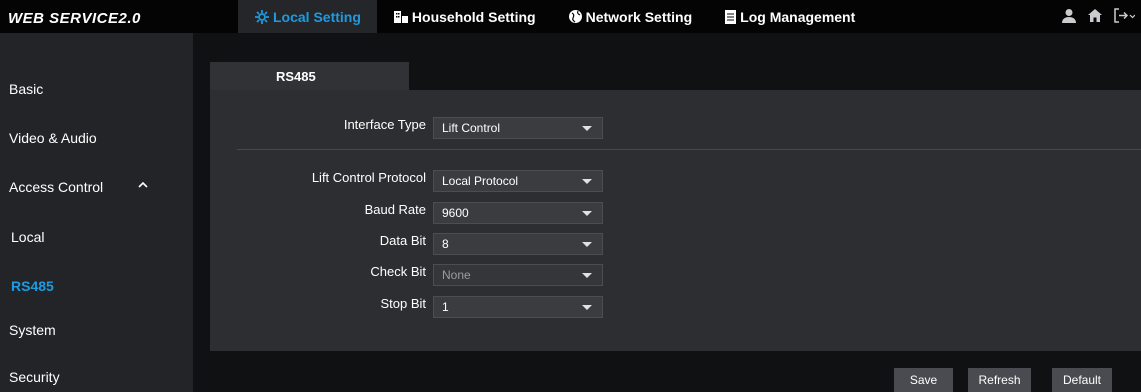  Describe the element at coordinates (96, 373) in the screenshot. I see `sidebar-item-security: Security` at that location.